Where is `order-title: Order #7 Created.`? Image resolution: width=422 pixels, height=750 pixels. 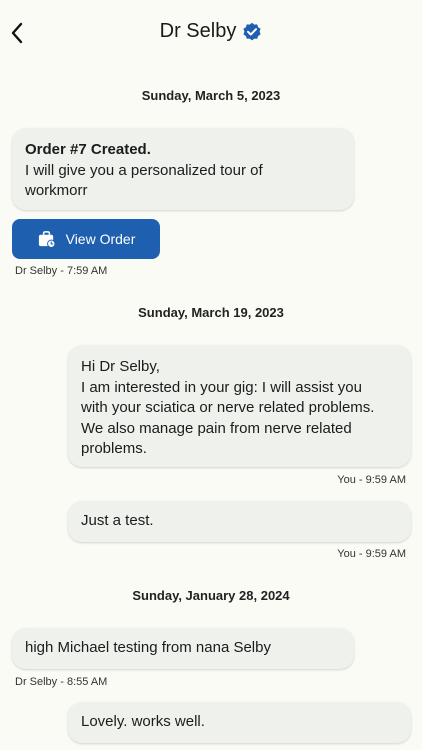 order-title: Order #7 Created. is located at coordinates (88, 149).